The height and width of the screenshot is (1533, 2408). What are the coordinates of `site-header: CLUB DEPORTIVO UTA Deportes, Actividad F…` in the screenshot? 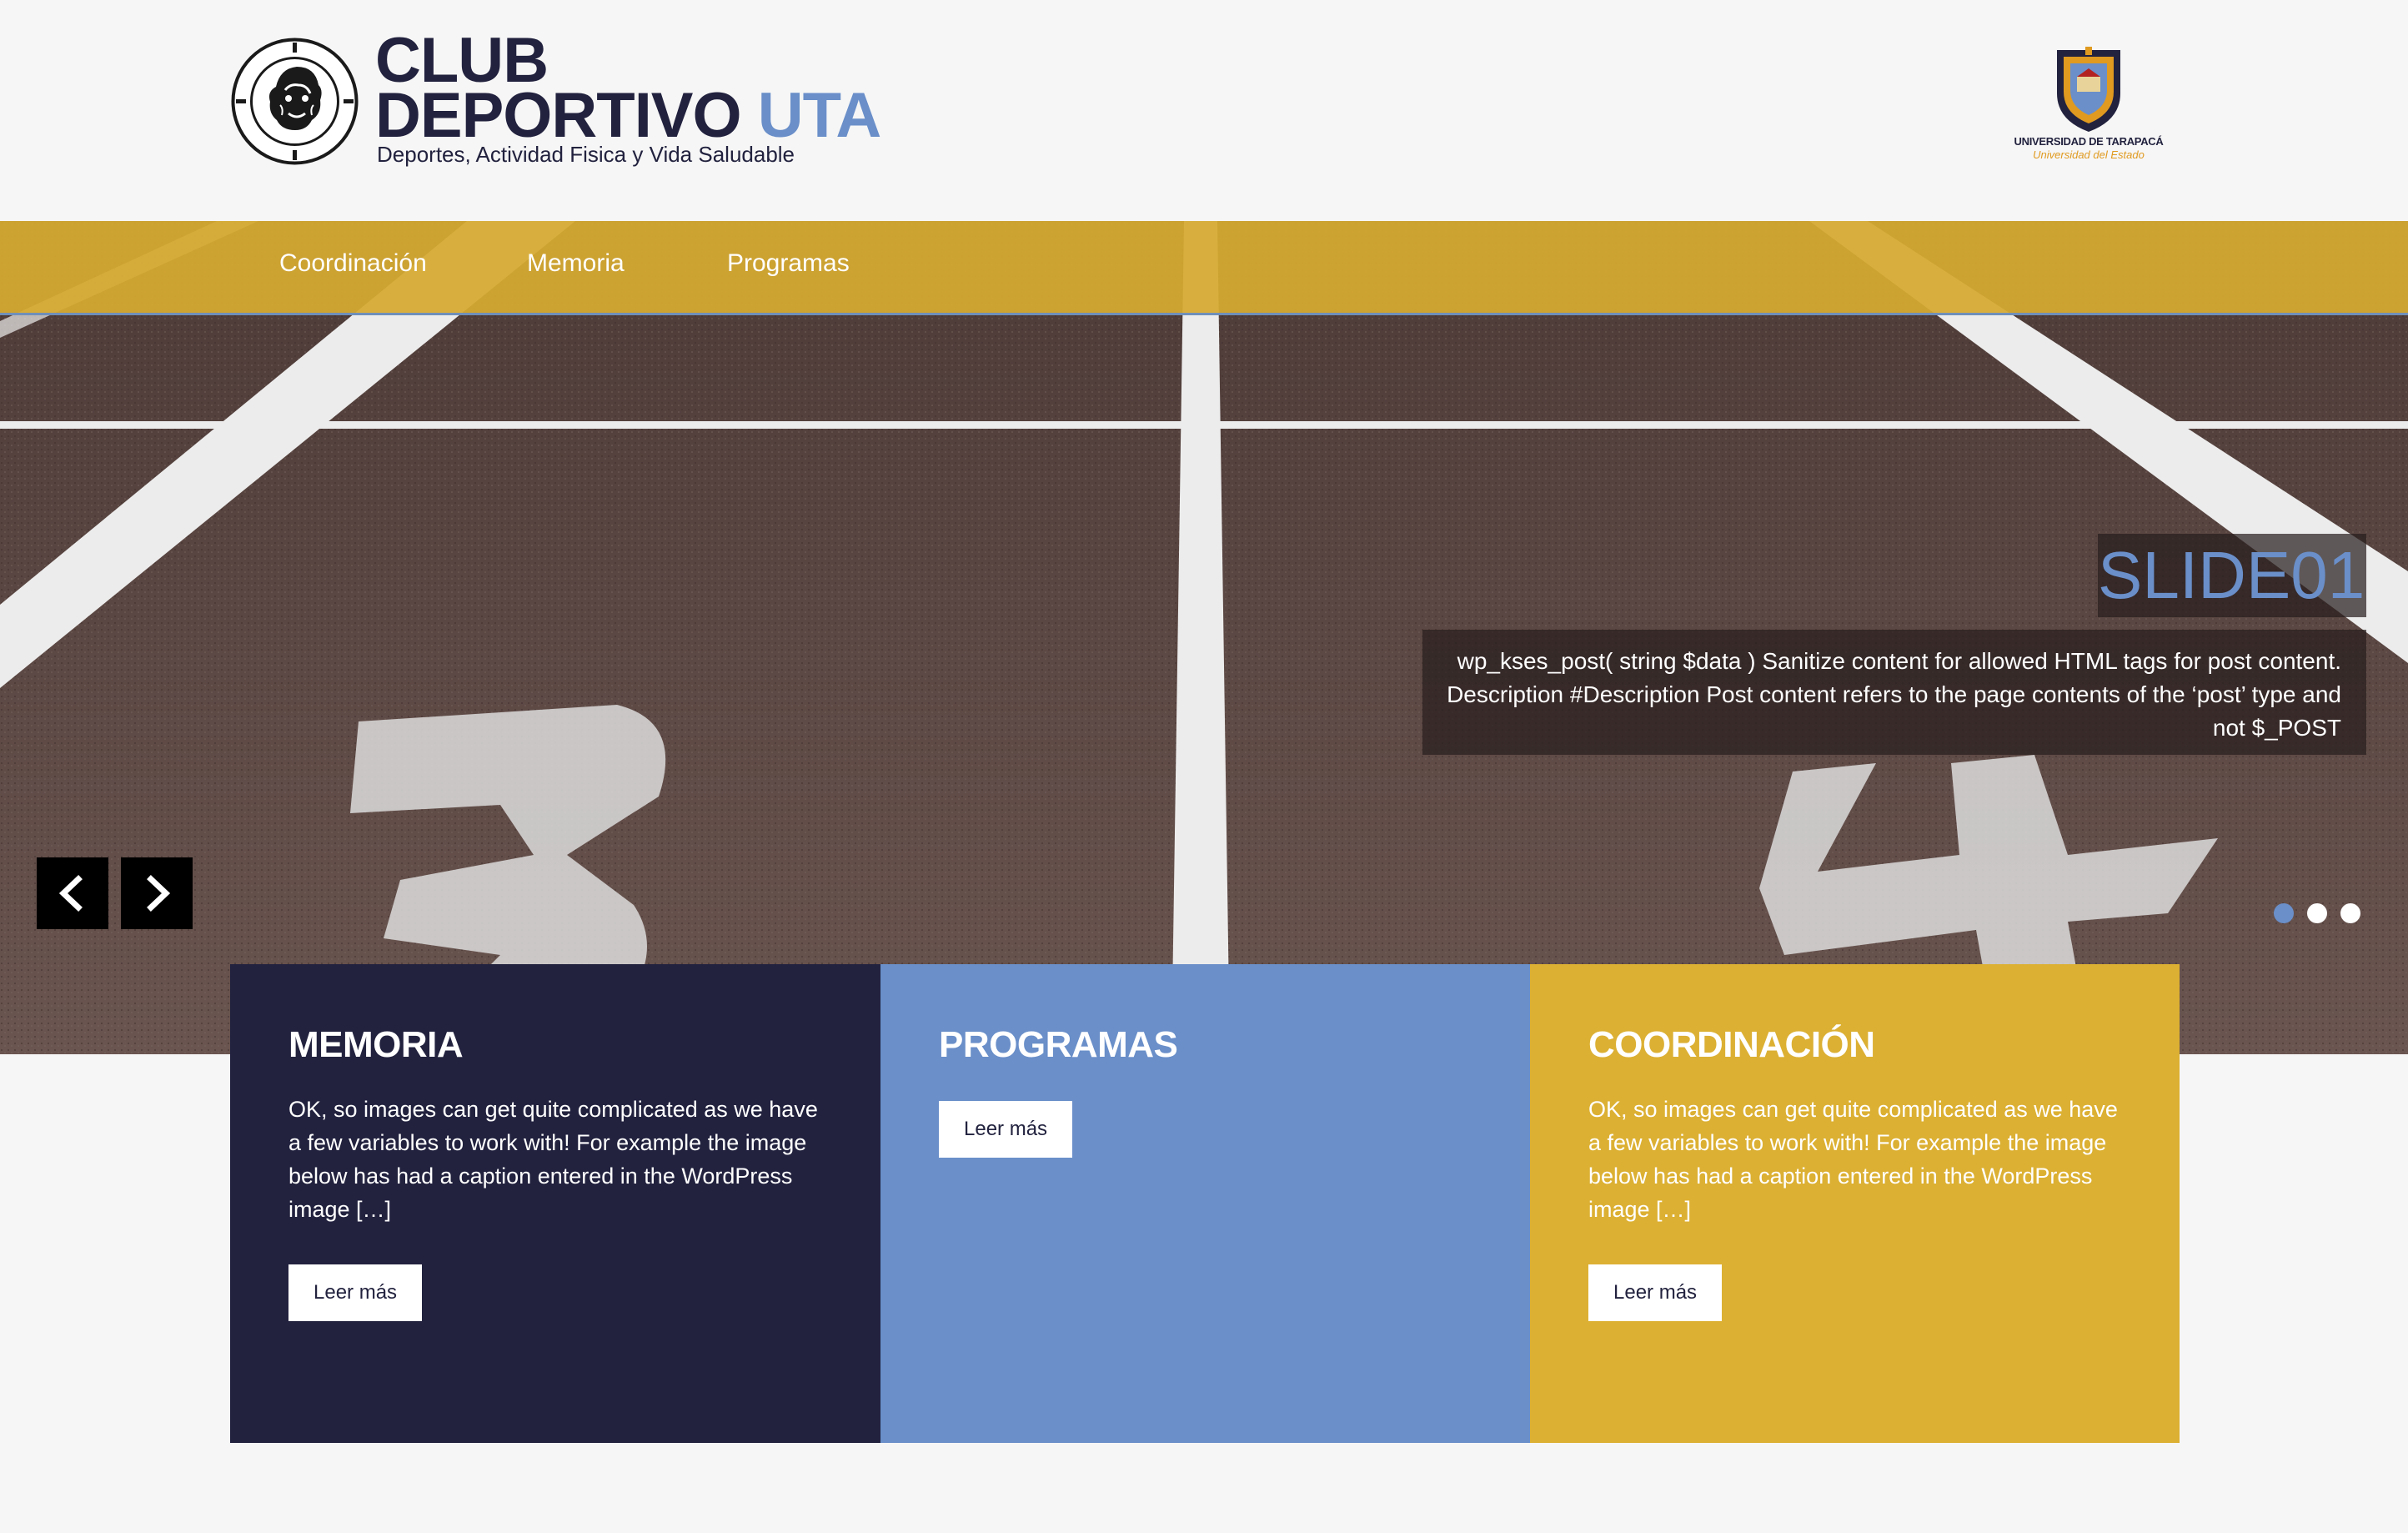 It's located at (1204, 110).